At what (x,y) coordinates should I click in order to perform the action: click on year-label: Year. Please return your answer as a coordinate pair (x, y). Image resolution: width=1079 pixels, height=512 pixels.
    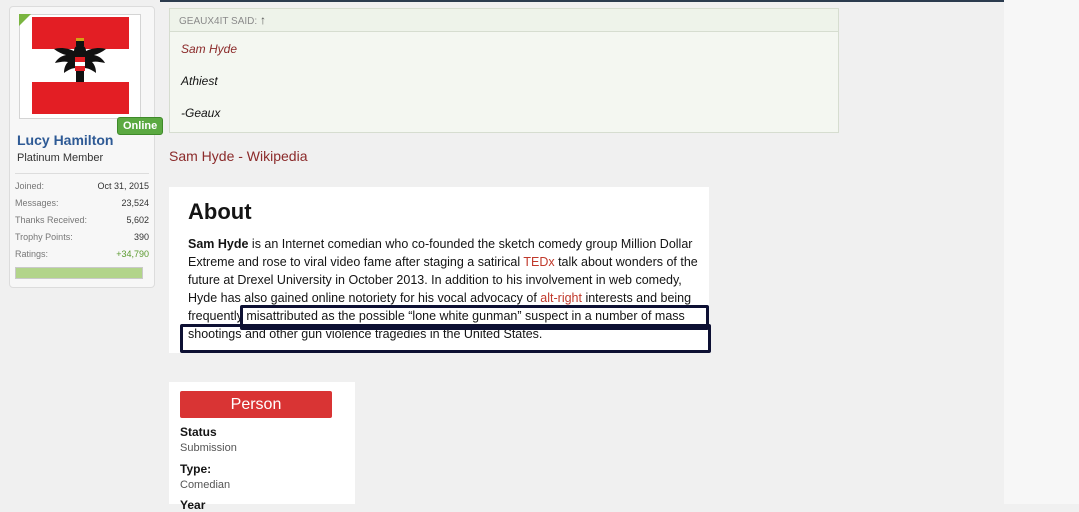
    Looking at the image, I should click on (193, 505).